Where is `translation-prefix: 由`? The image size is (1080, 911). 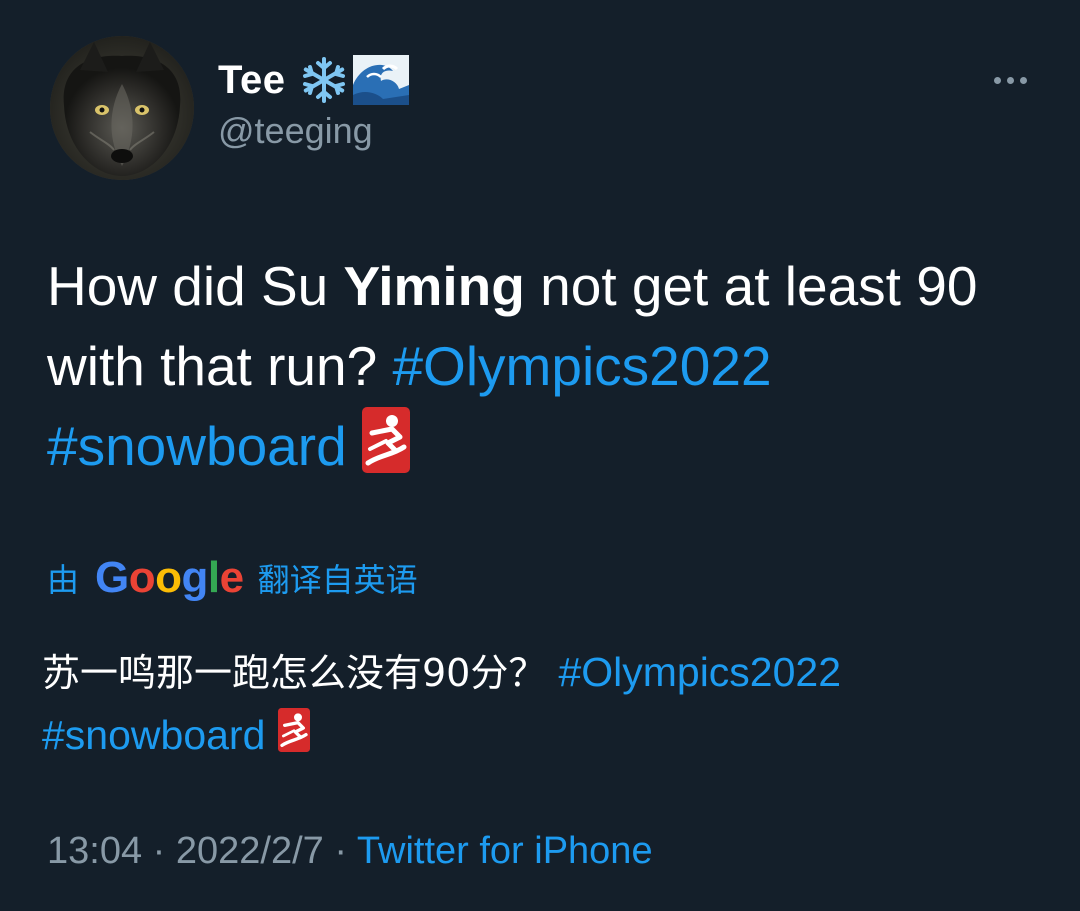 translation-prefix: 由 is located at coordinates (63, 580).